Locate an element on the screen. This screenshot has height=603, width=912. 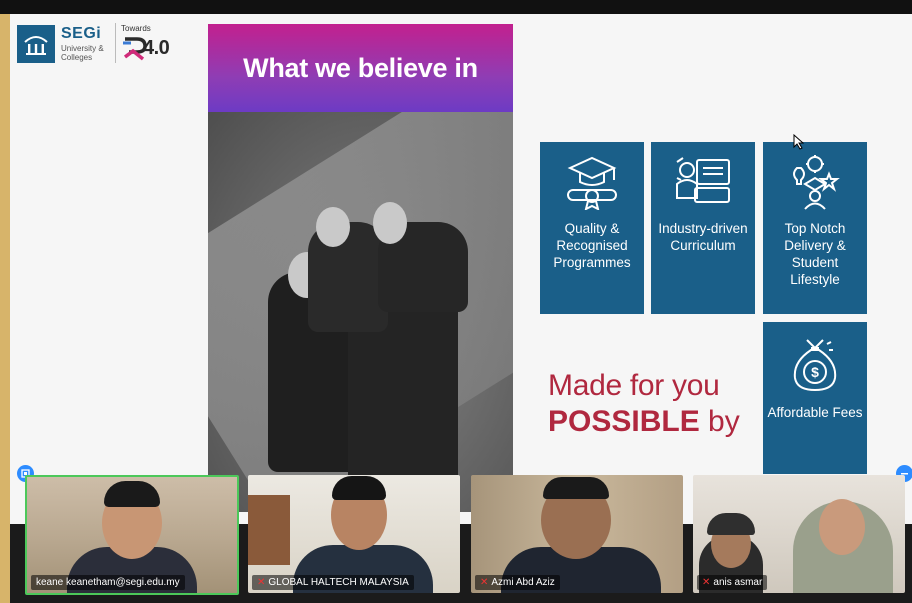
logo-ir-version: 4.0 is located at coordinates (156, 48).